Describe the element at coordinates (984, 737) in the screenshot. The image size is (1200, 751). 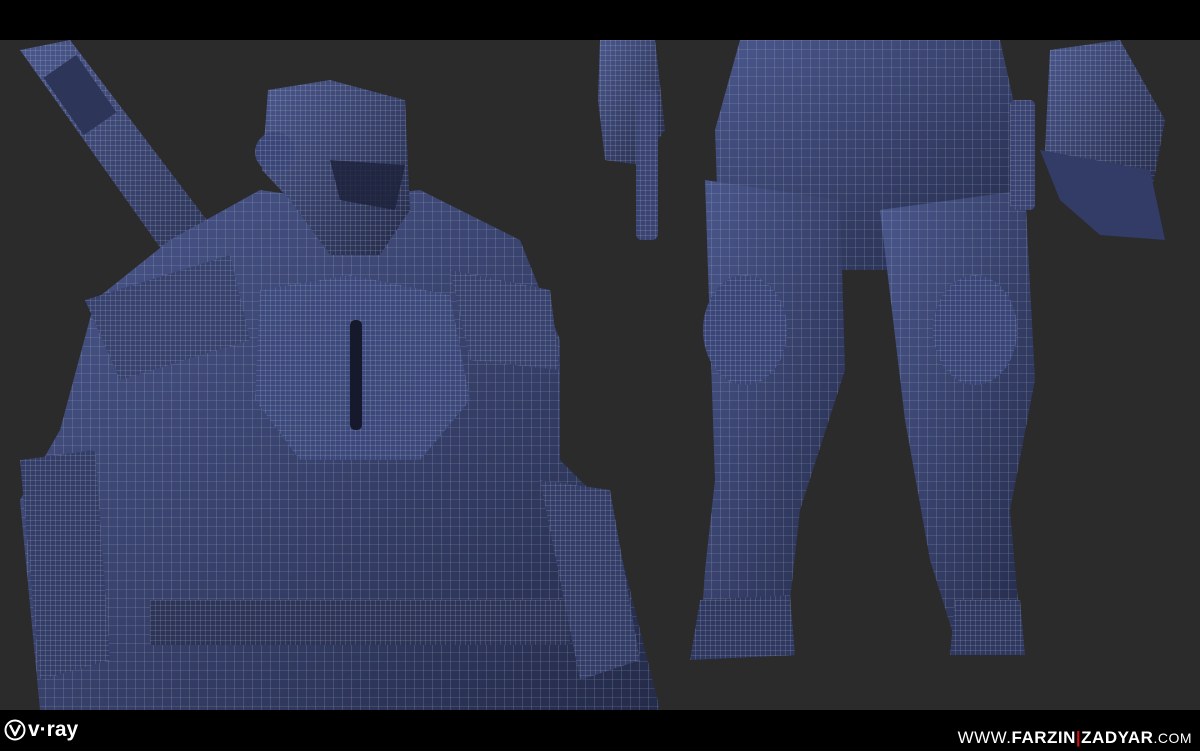
I see `credit-prefix: WWW.` at that location.